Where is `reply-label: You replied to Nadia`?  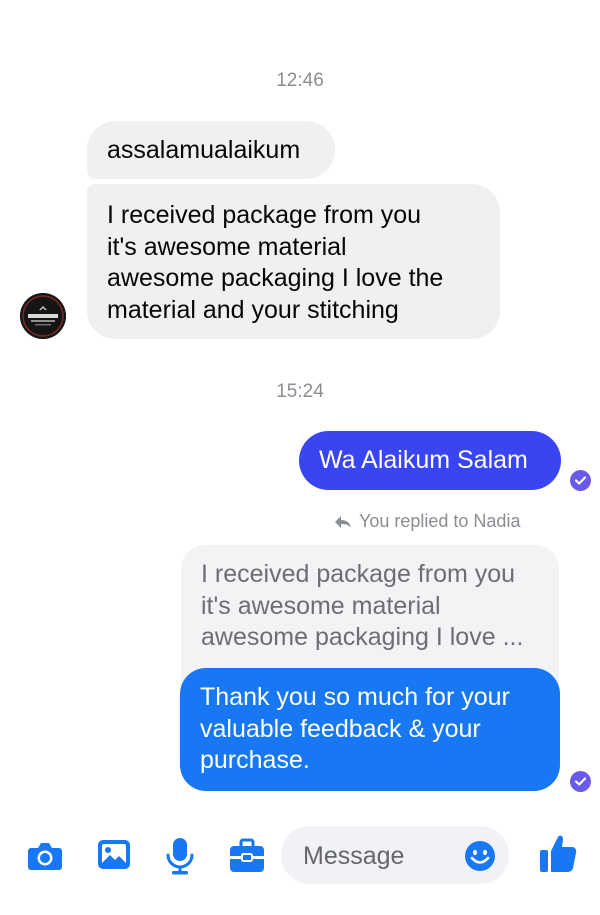
reply-label: You replied to Nadia is located at coordinates (440, 521).